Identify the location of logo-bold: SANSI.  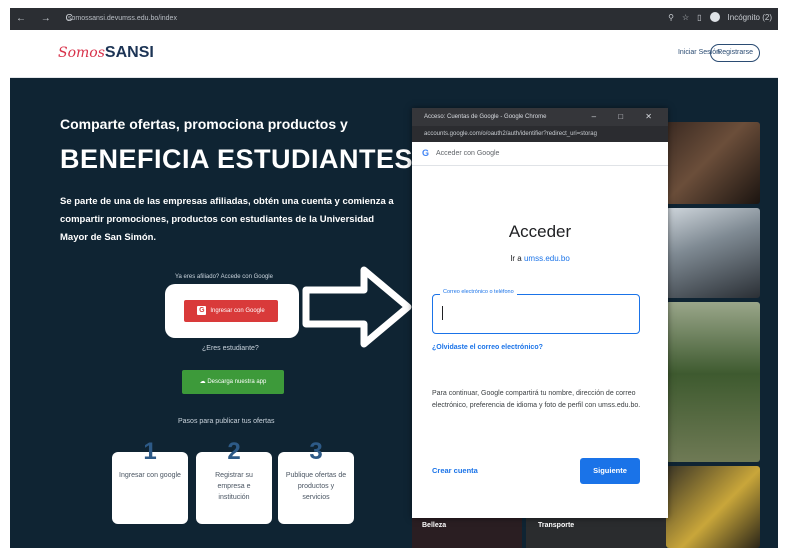
(129, 52).